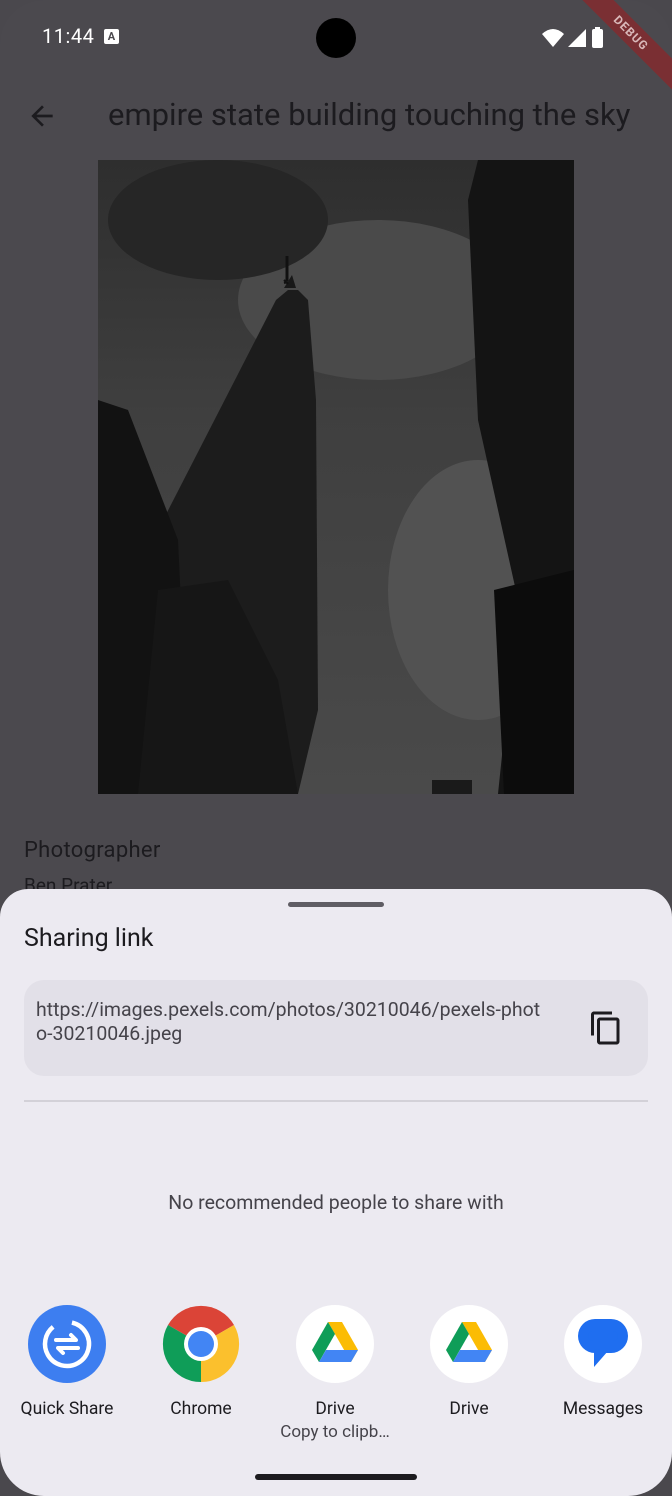  Describe the element at coordinates (42, 116) in the screenshot. I see `arrow-back-icon` at that location.